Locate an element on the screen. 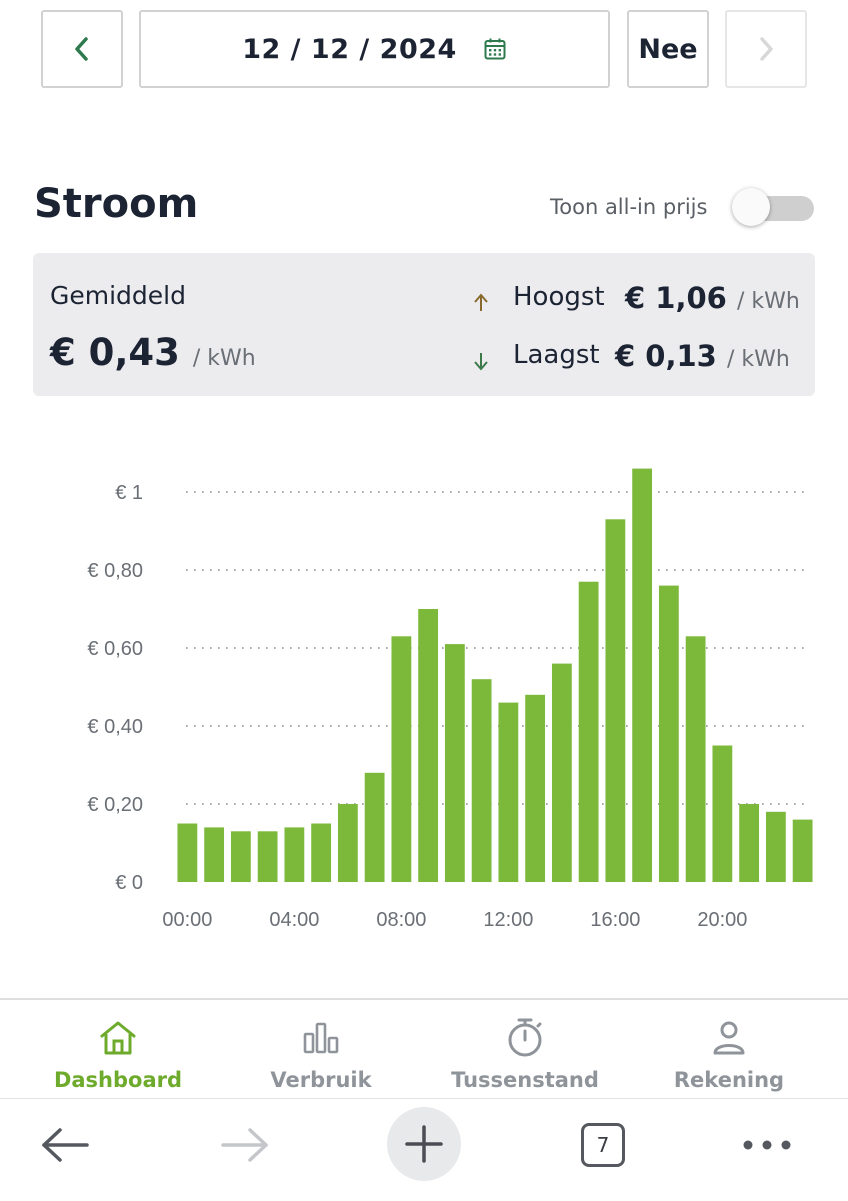 The height and width of the screenshot is (1201, 848). all-in-price-toggle is located at coordinates (774, 207).